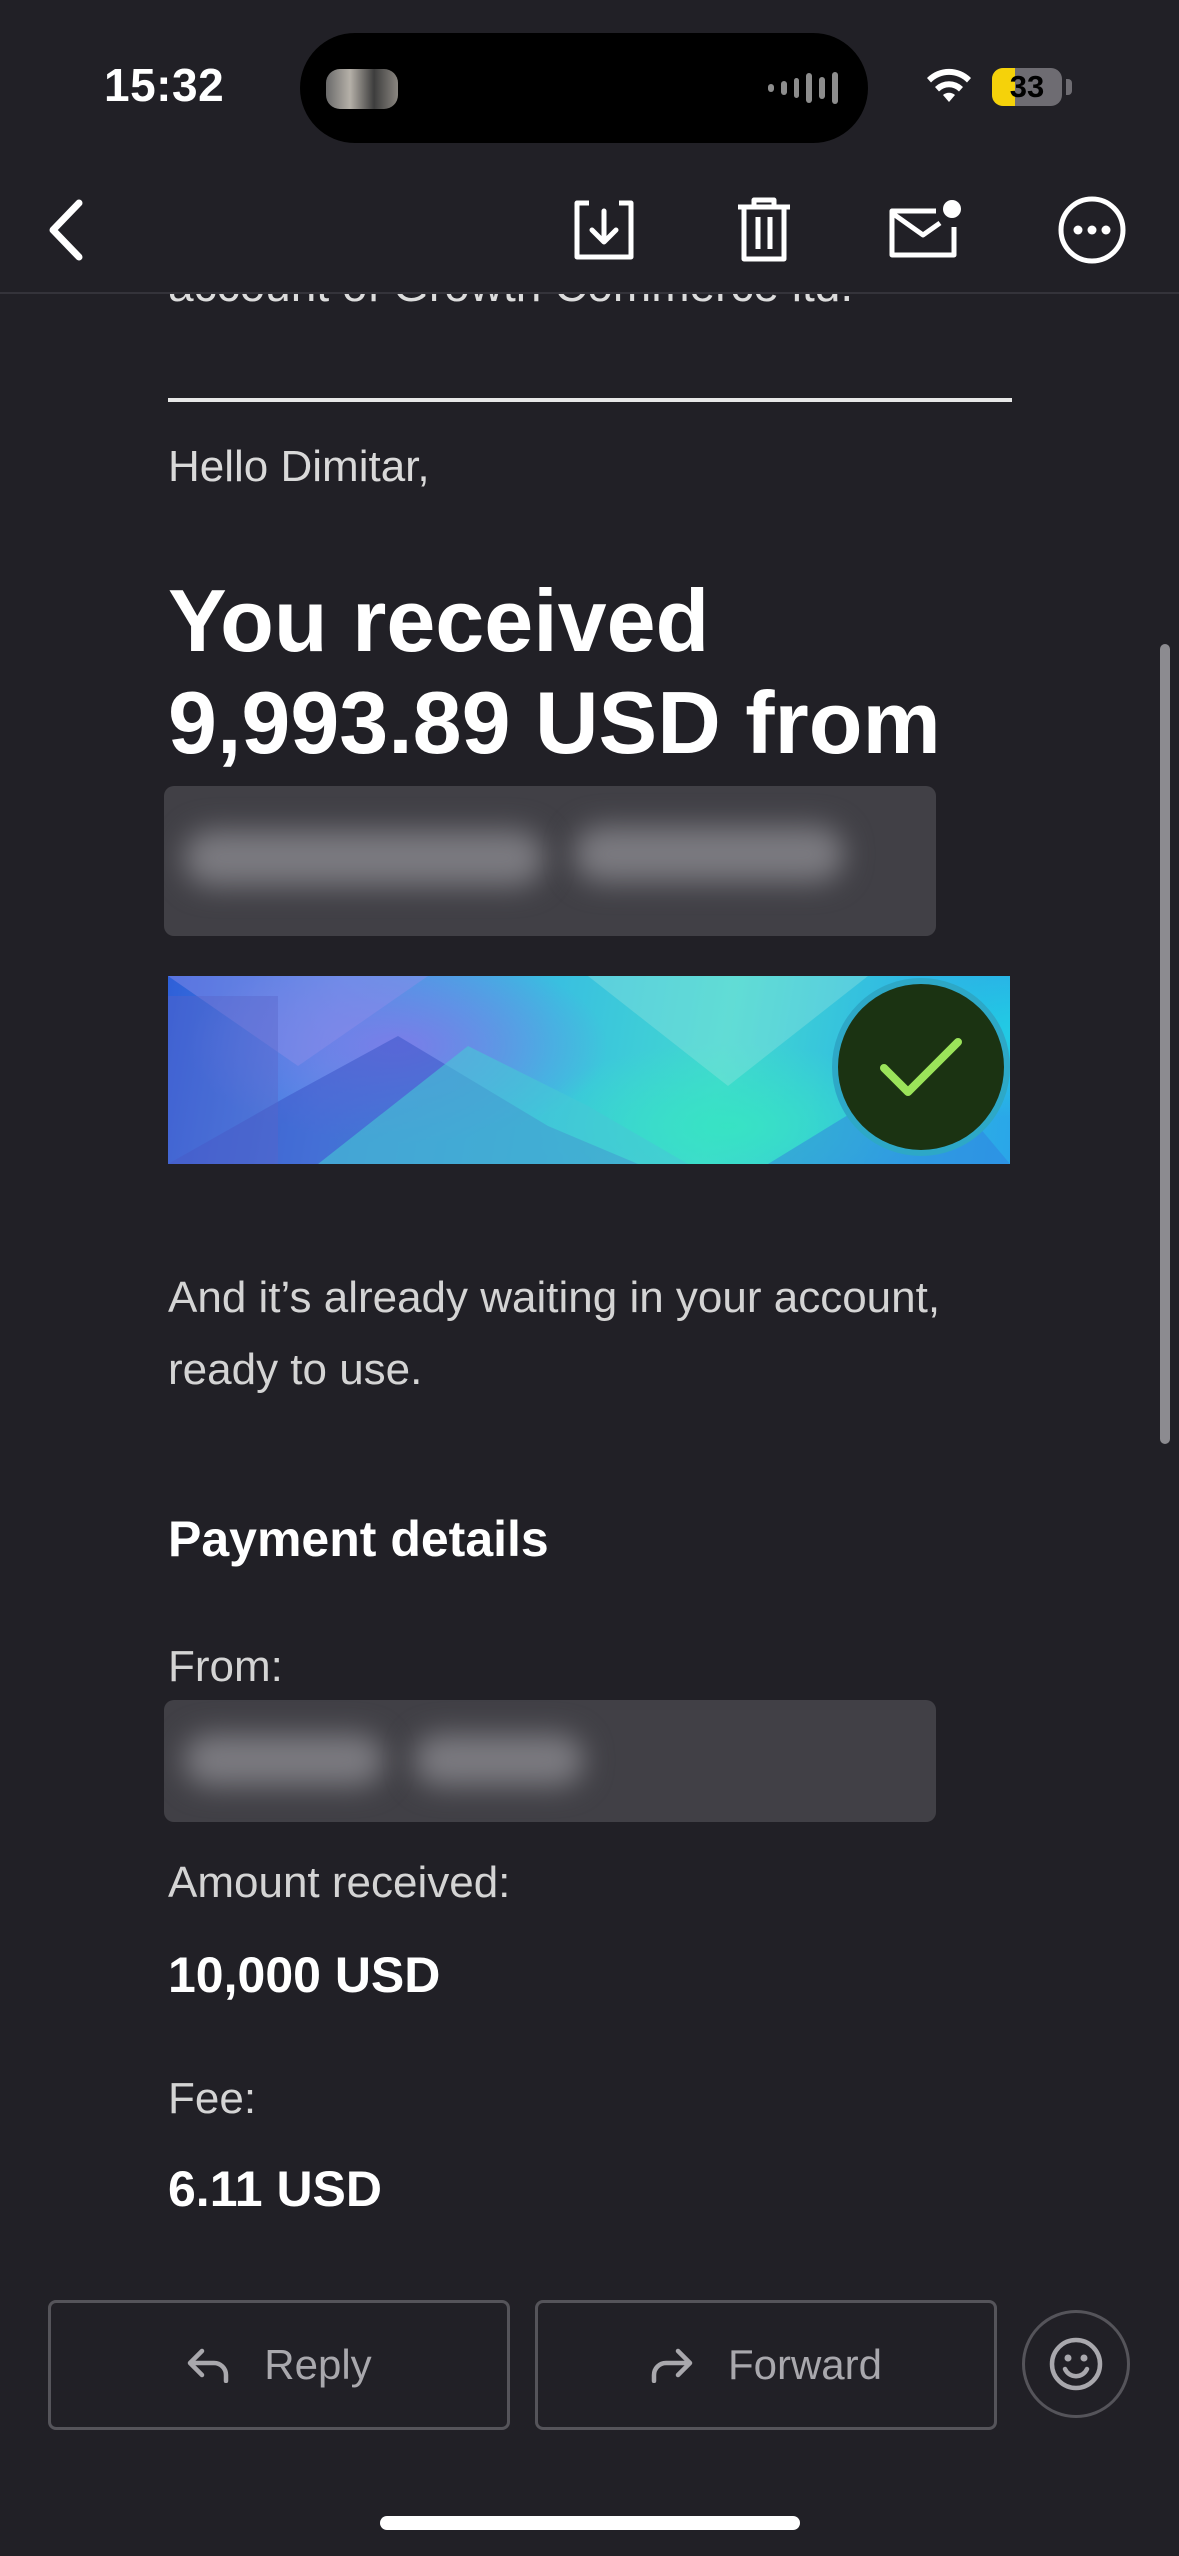  What do you see at coordinates (550, 1761) in the screenshot?
I see `redacted-from-value` at bounding box center [550, 1761].